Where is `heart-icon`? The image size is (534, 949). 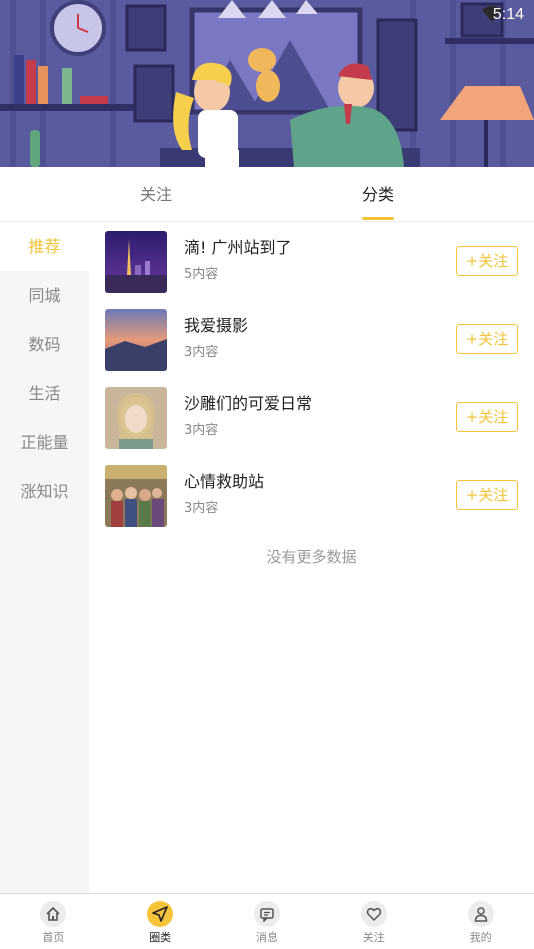
heart-icon is located at coordinates (373, 914).